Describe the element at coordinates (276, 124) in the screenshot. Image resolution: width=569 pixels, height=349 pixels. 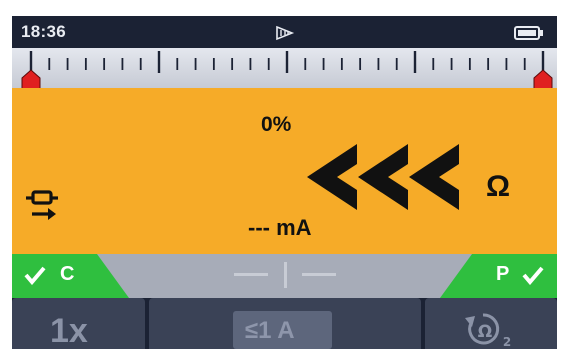
I see `percent-readout: 0%` at that location.